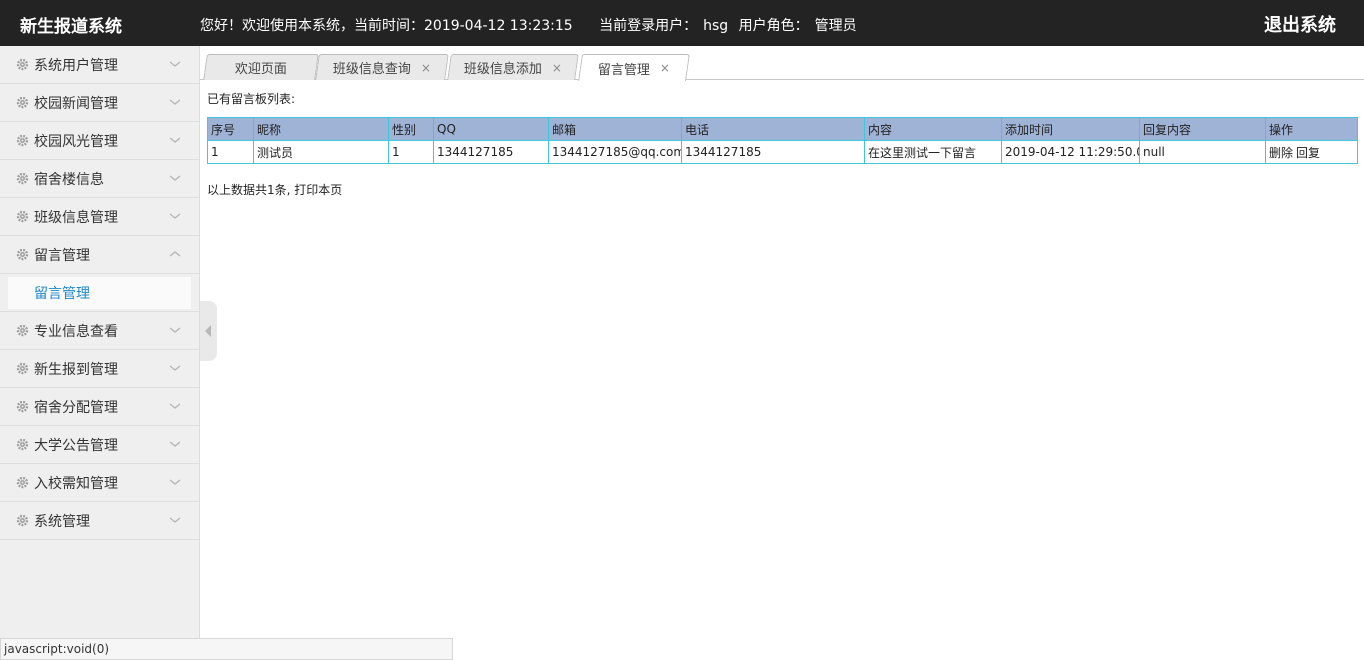 The height and width of the screenshot is (660, 1364). Describe the element at coordinates (1202, 152) in the screenshot. I see `table-cell: null` at that location.